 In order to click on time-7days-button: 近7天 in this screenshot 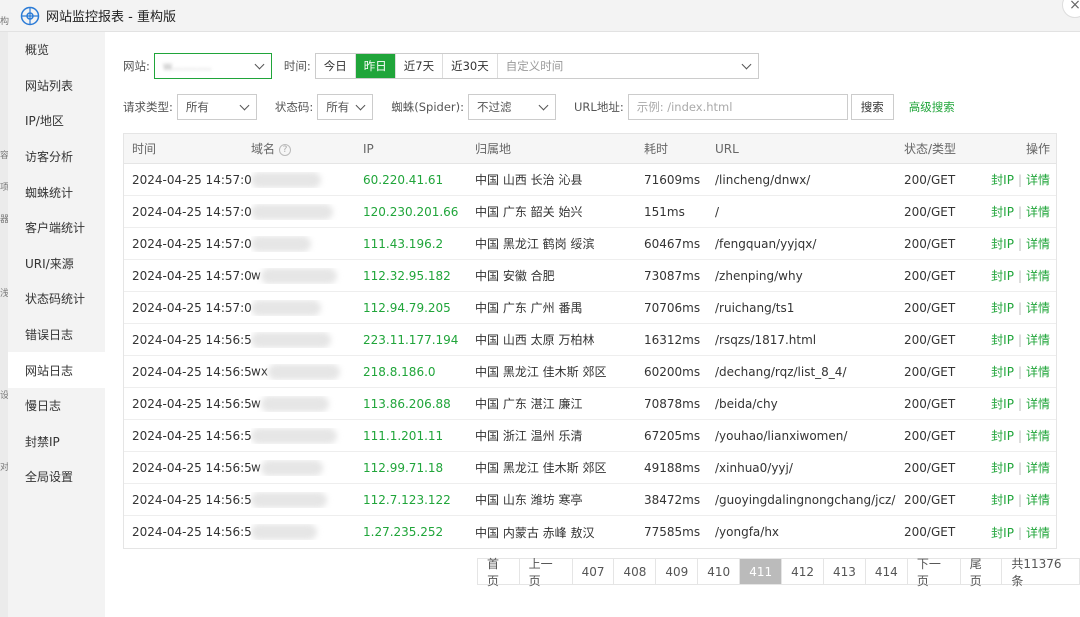, I will do `click(420, 66)`.